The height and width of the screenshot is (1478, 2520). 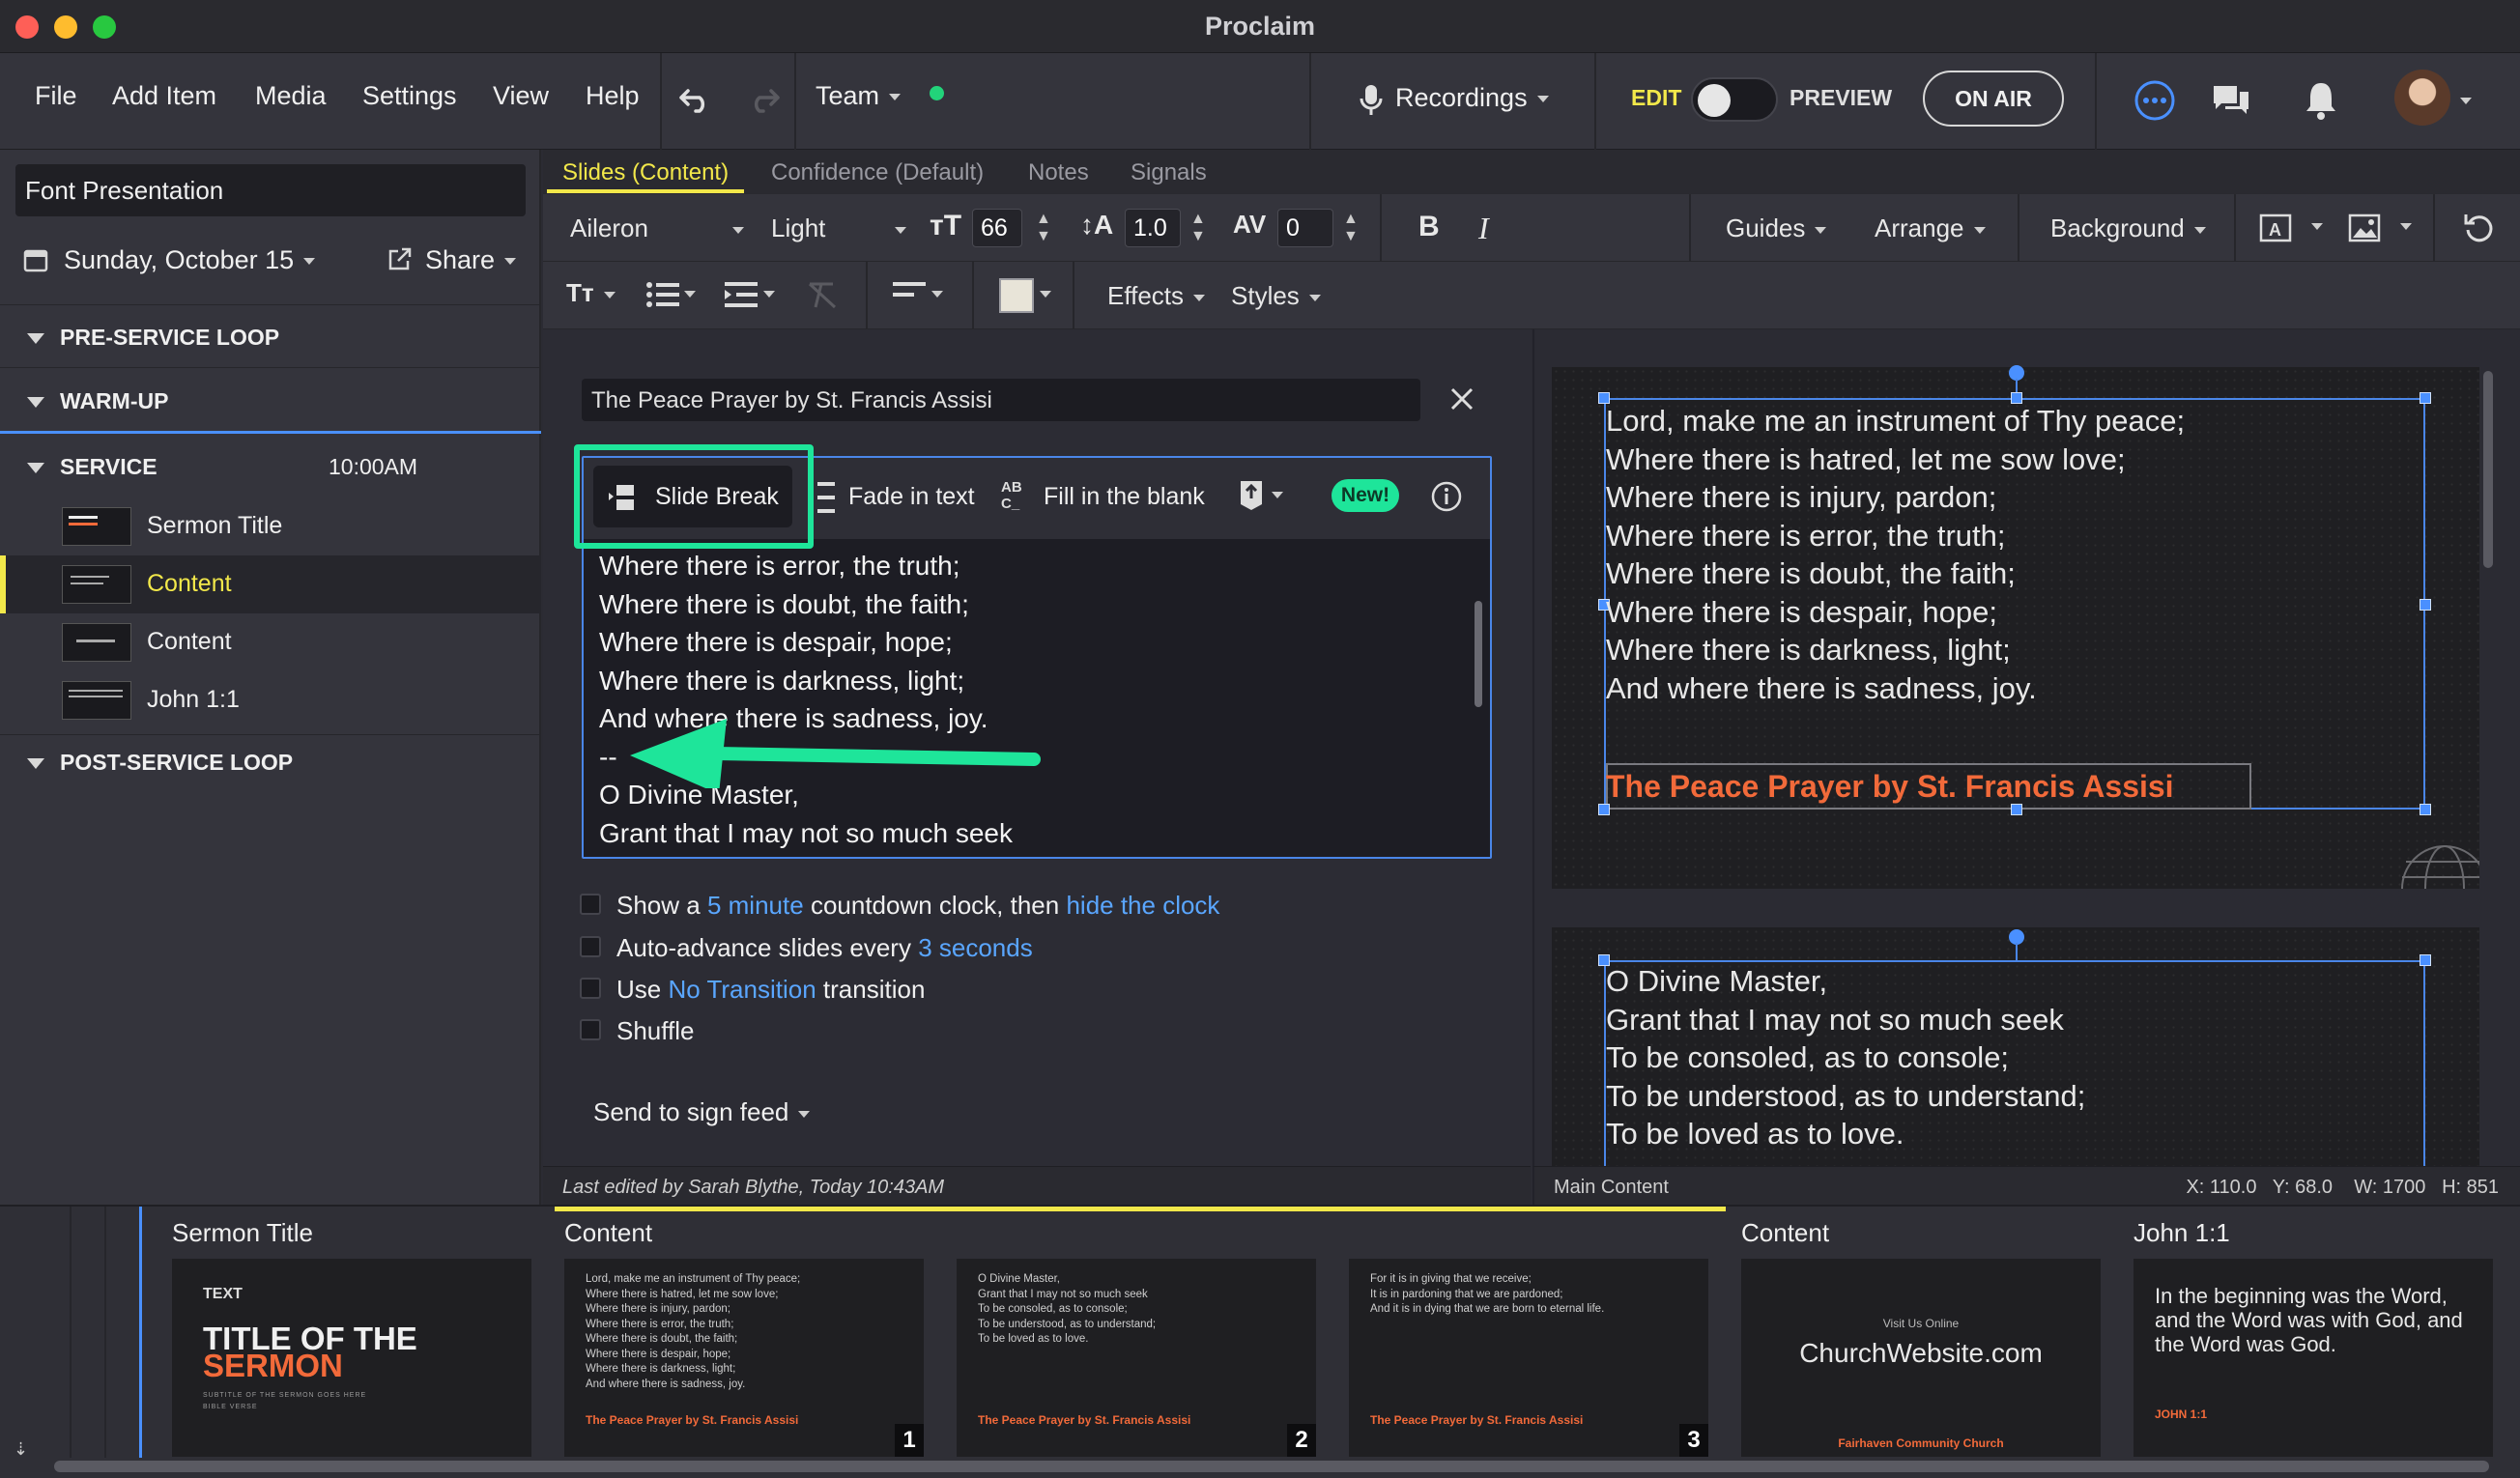 What do you see at coordinates (911, 497) in the screenshot?
I see `fade-in-text-button: Fade in text` at bounding box center [911, 497].